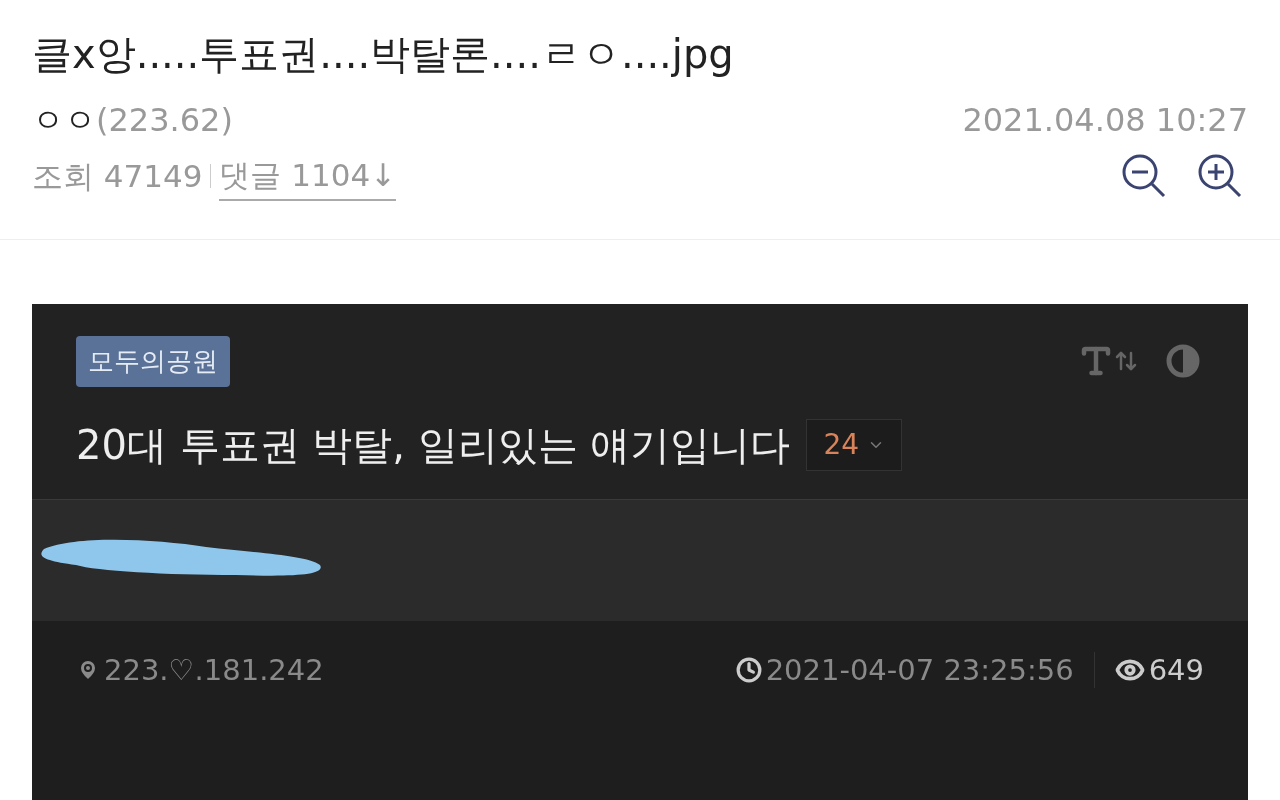 This screenshot has width=1280, height=800. I want to click on contrast-icon, so click(1183, 361).